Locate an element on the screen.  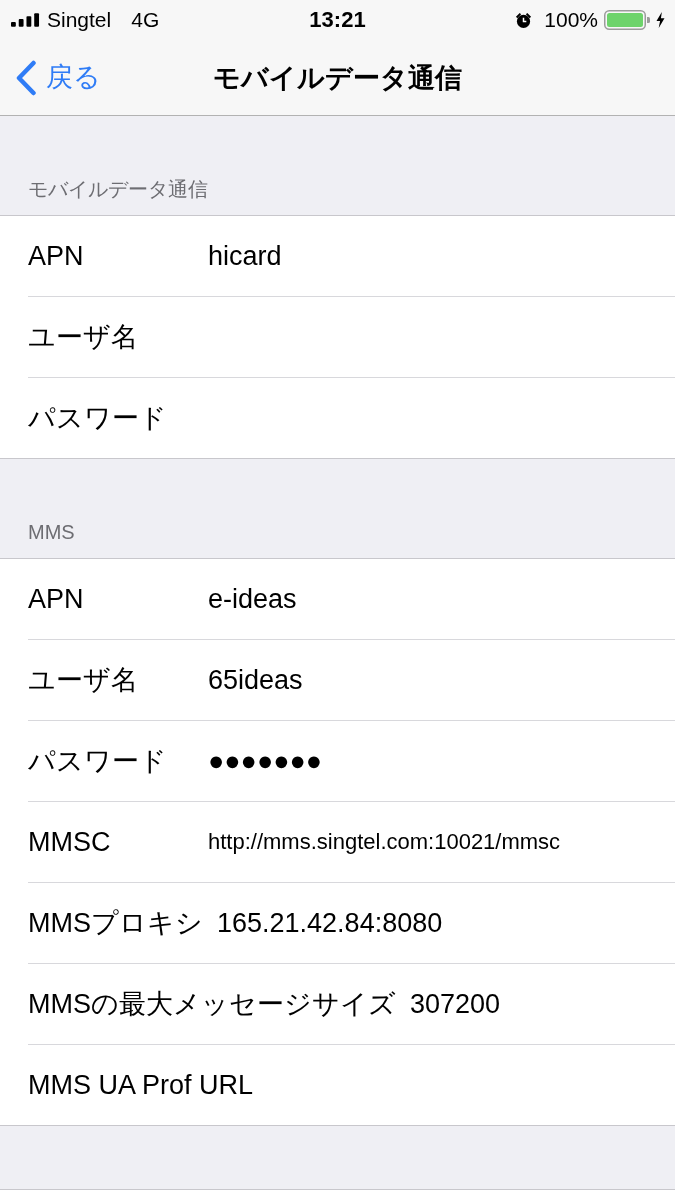
carrier-name: Singtel is located at coordinates (79, 20).